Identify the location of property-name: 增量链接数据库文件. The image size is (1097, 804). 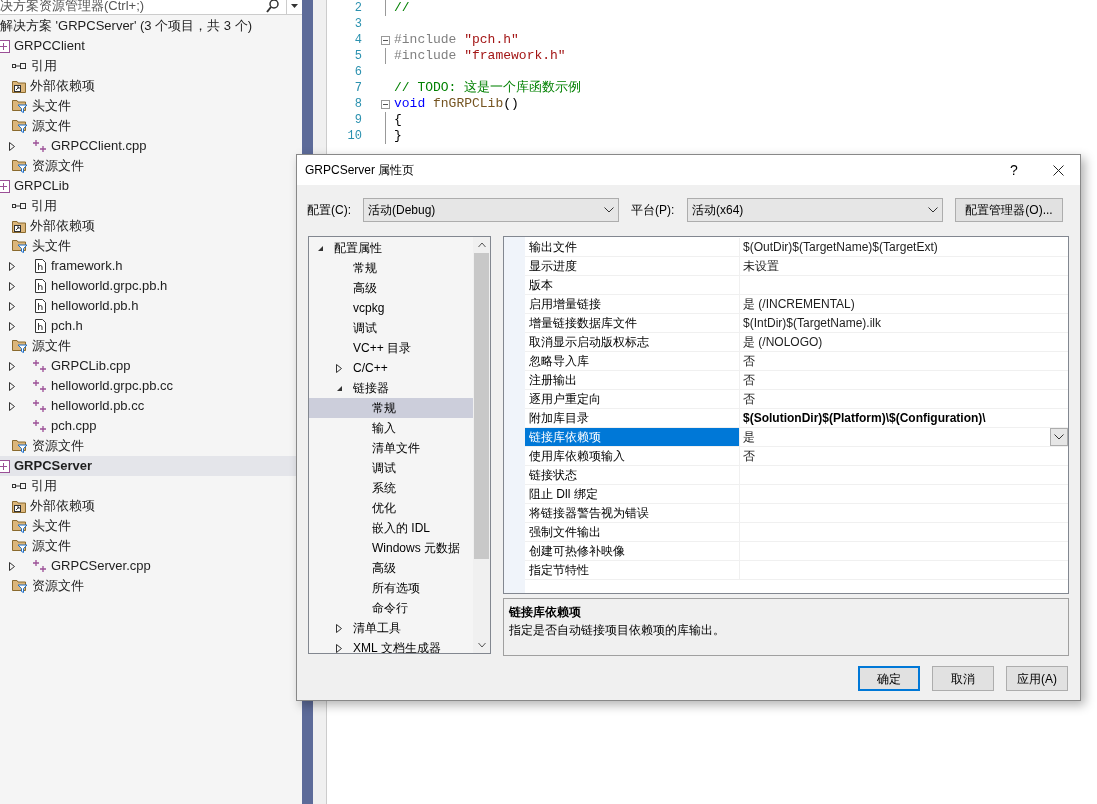
(632, 323).